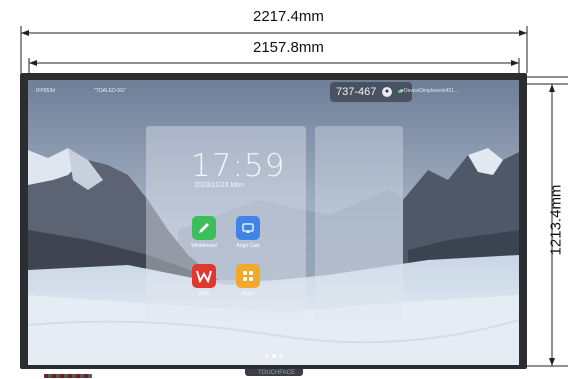  Describe the element at coordinates (552, 88) in the screenshot. I see `height-arrow-top` at that location.